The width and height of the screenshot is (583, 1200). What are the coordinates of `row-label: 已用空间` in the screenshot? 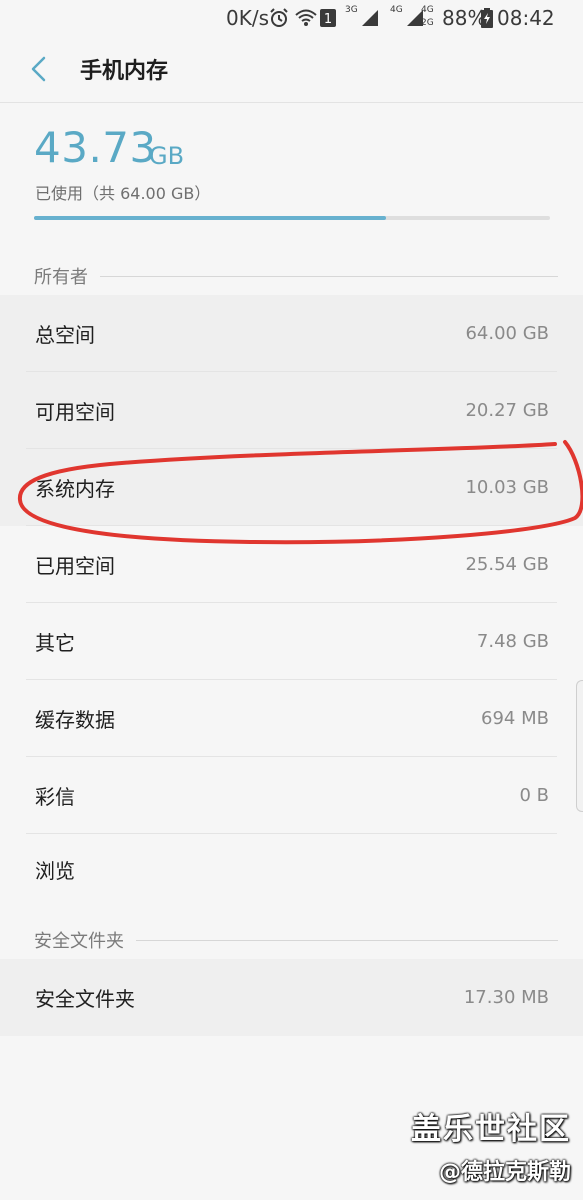 It's located at (75, 566).